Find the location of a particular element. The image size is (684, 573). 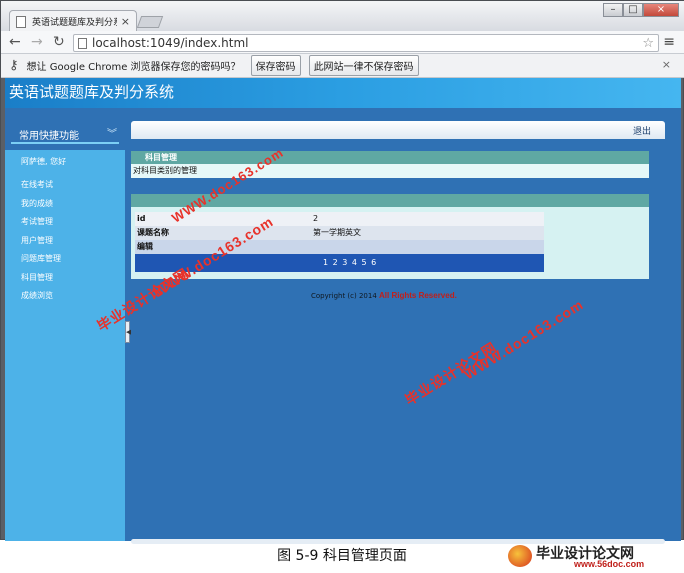

detail-section: id 2 课题名称 第一学期英文 编辑 1 2 3 4 5 6 is located at coordinates (390, 236).